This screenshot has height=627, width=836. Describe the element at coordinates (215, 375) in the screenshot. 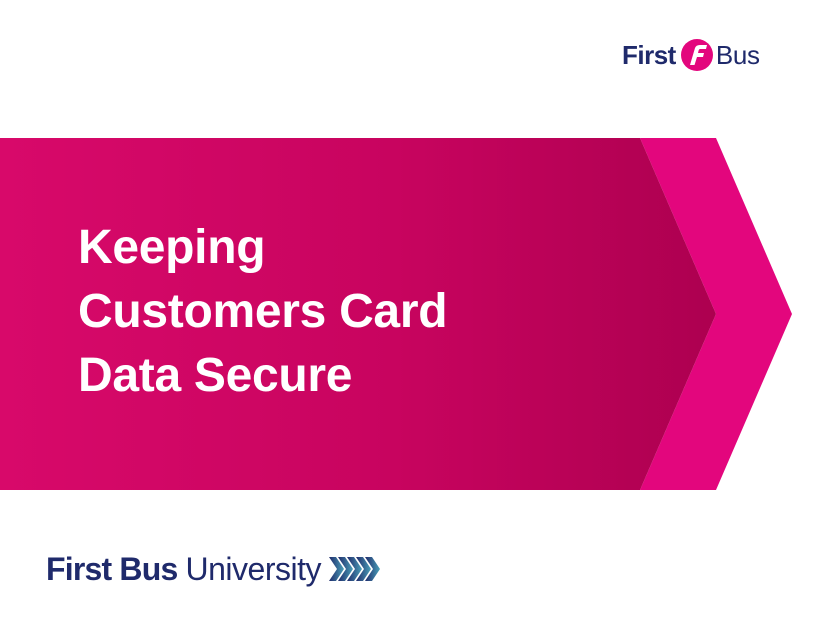

I see `headline-line-3: Data Secure` at that location.